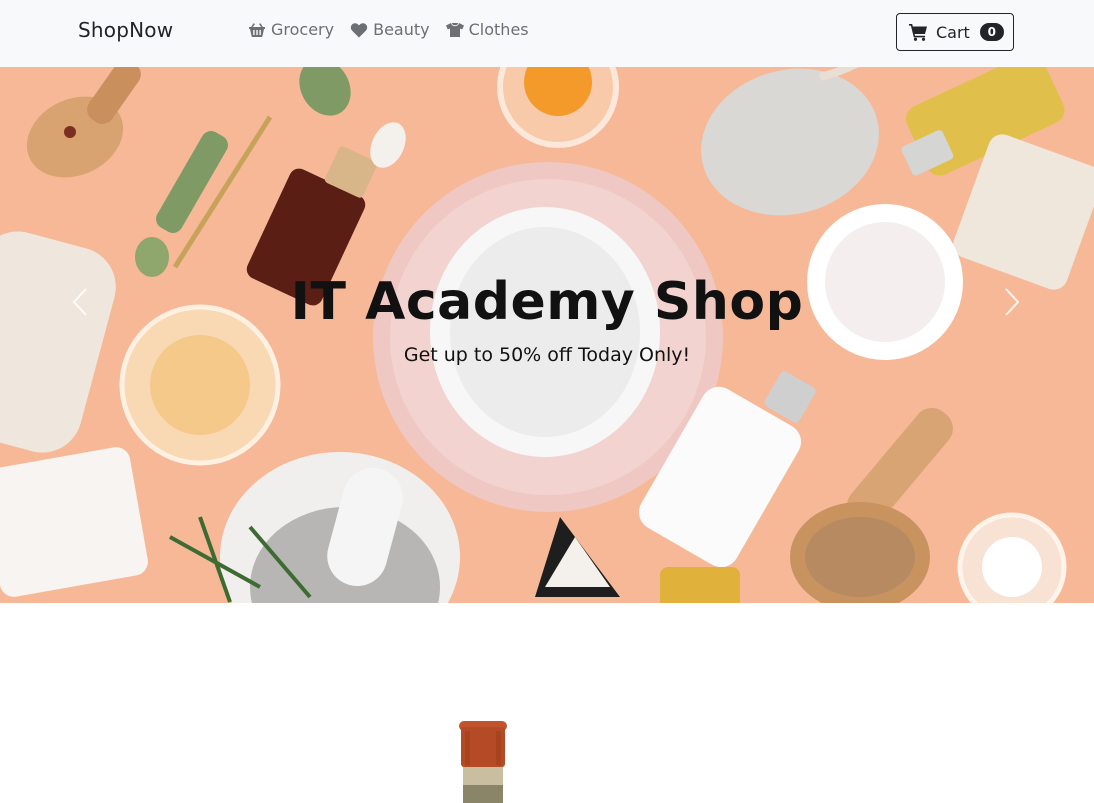 The image size is (1094, 803). What do you see at coordinates (401, 29) in the screenshot?
I see `nav-link-label: Beauty` at bounding box center [401, 29].